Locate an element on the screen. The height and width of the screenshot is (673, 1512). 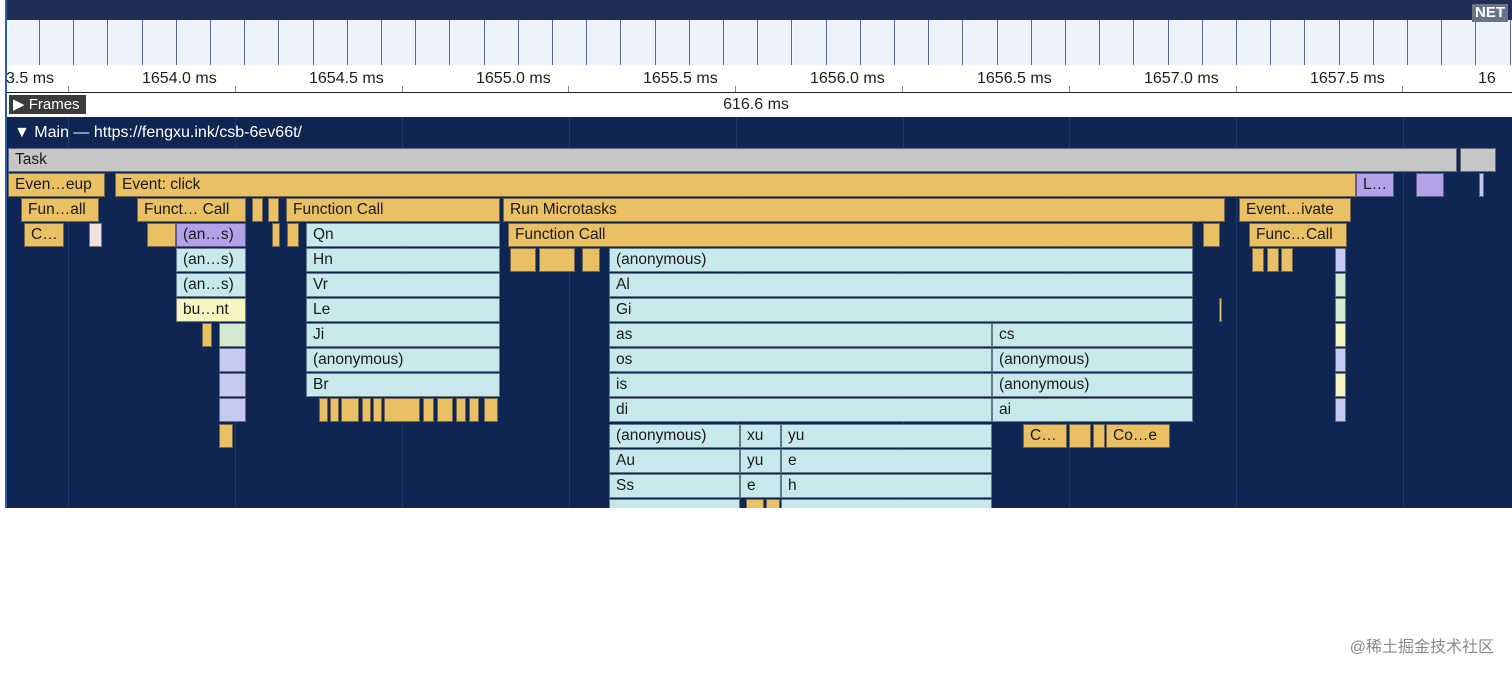
frames-toggle: ▶ Frames is located at coordinates (47, 104).